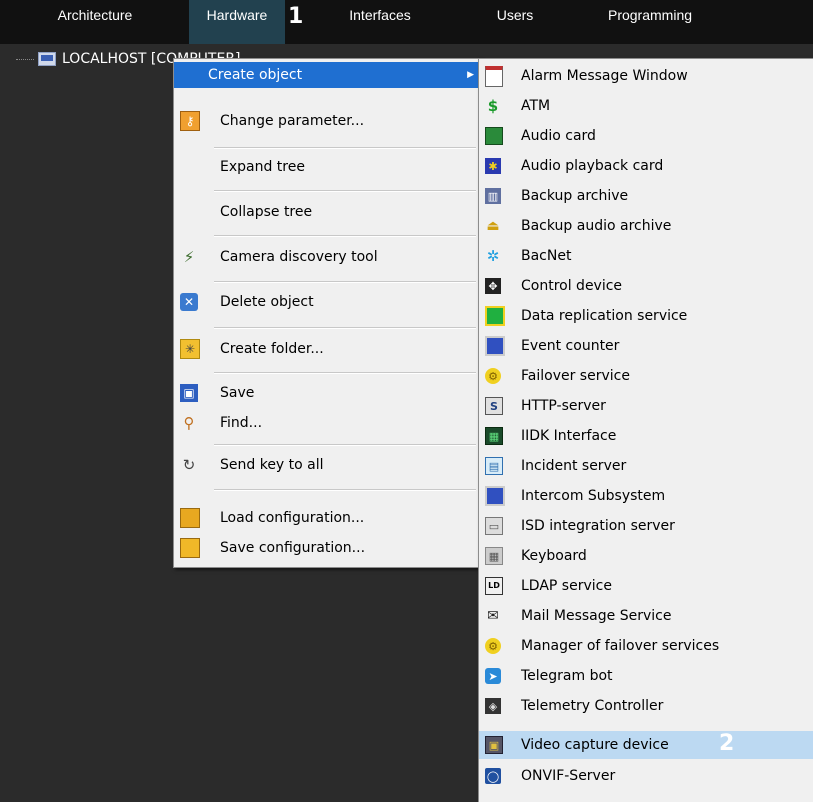  Describe the element at coordinates (237, 393) in the screenshot. I see `menu-item-label: Save` at that location.